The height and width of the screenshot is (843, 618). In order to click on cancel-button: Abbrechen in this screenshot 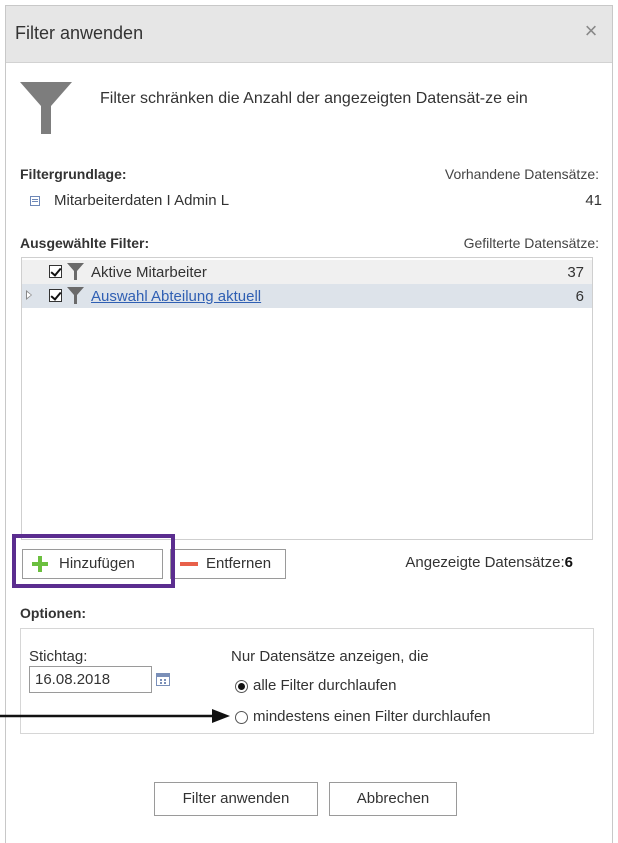, I will do `click(393, 799)`.